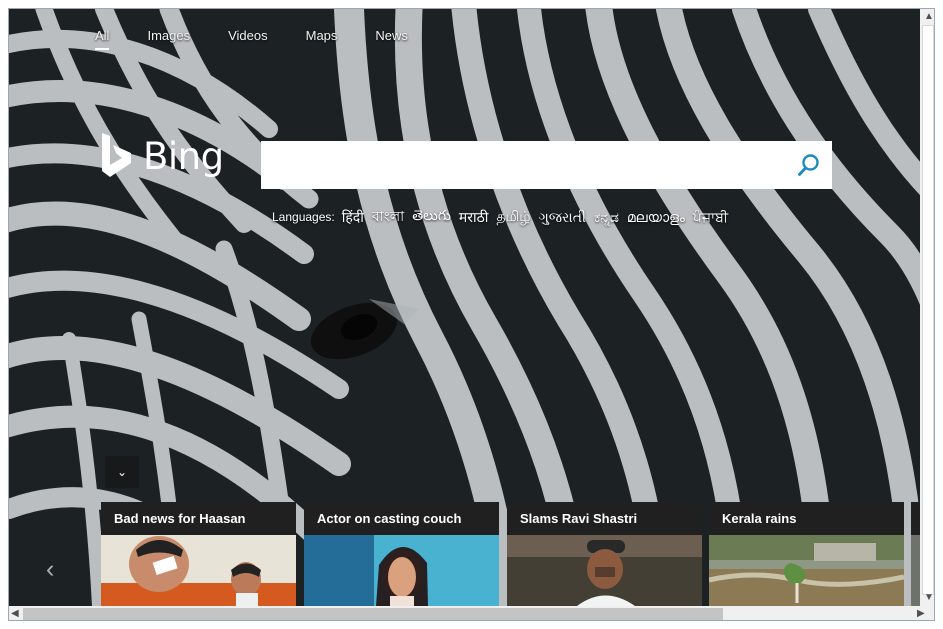 This screenshot has width=943, height=629. Describe the element at coordinates (513, 217) in the screenshot. I see `language-tamil: தமிழ்` at that location.